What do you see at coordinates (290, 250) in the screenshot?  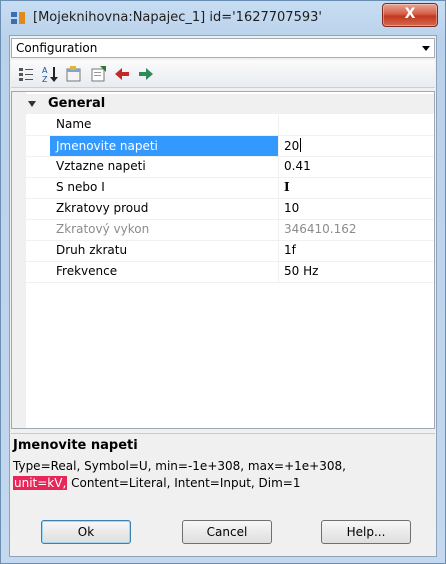 I see `property-value: 1f` at bounding box center [290, 250].